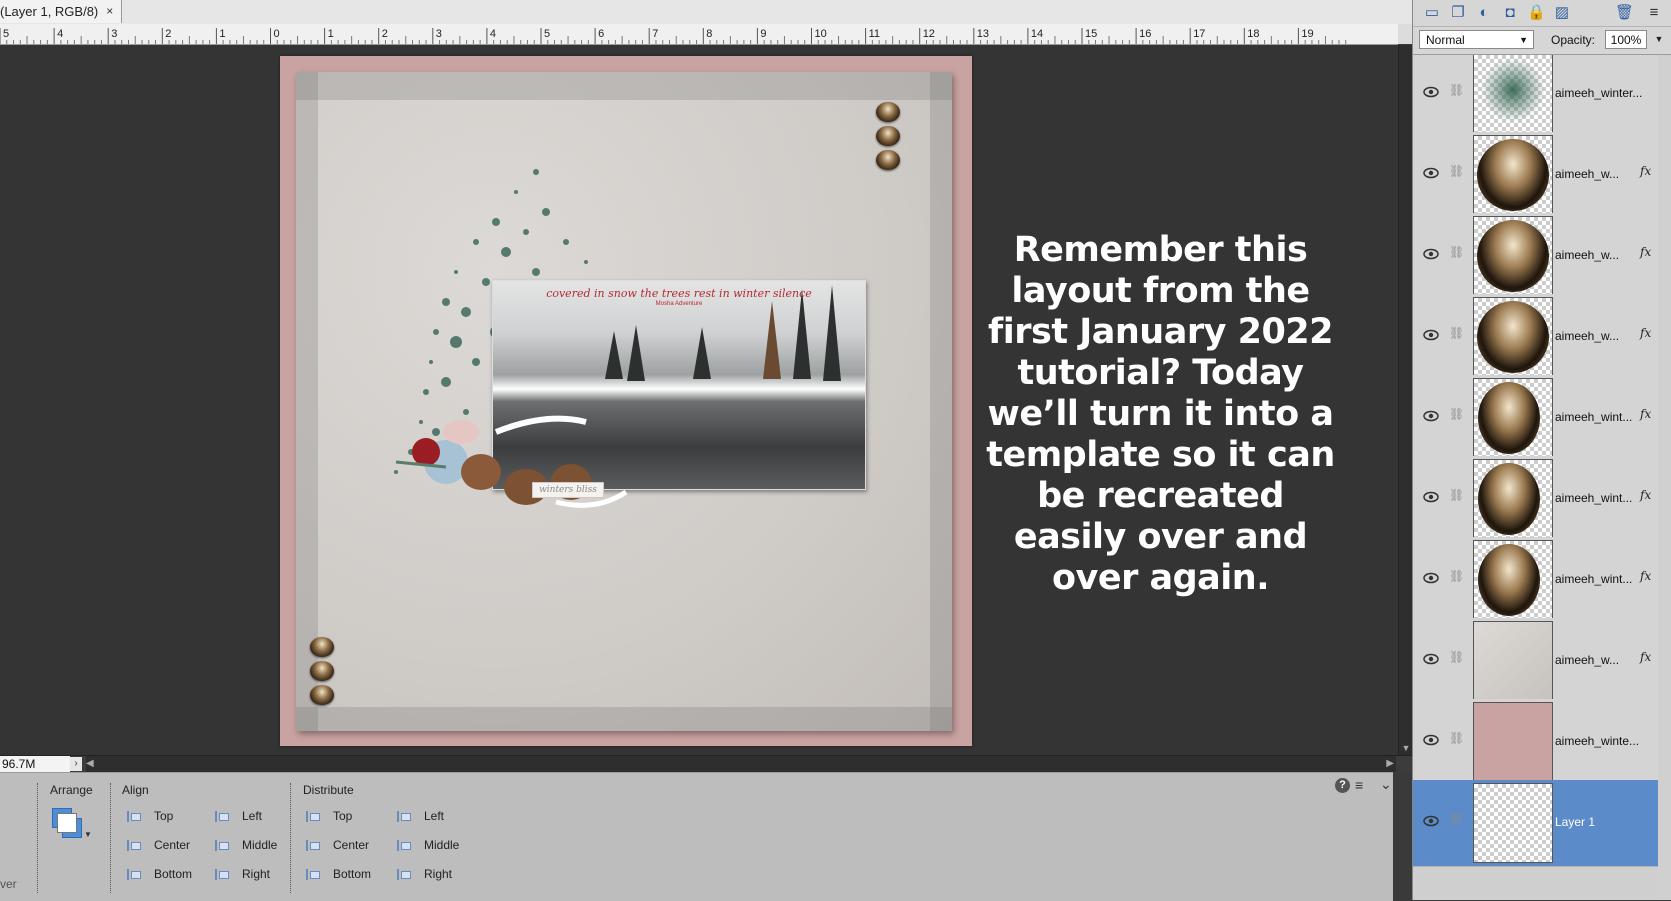 The height and width of the screenshot is (901, 1671). Describe the element at coordinates (149, 816) in the screenshot. I see `align-top-button: Top` at that location.